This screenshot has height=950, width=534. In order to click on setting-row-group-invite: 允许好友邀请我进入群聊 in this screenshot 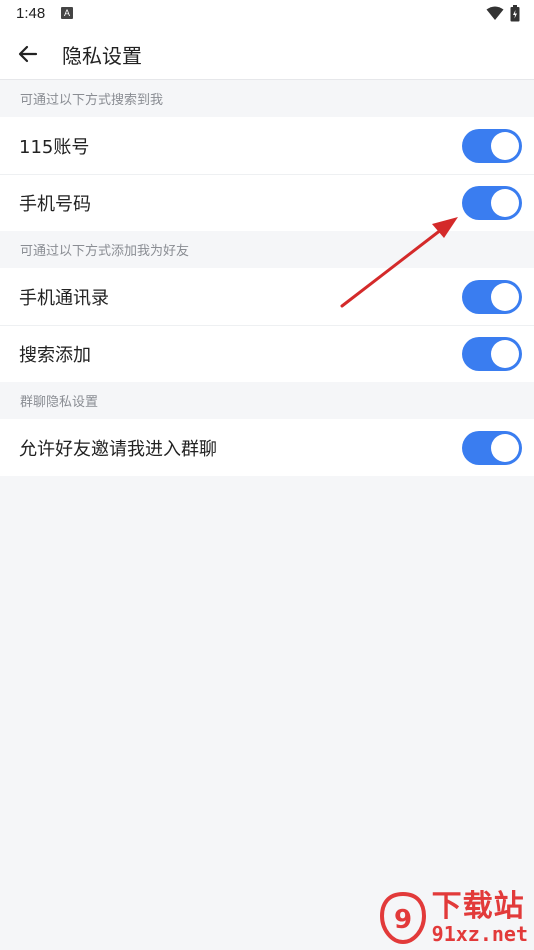, I will do `click(267, 447)`.